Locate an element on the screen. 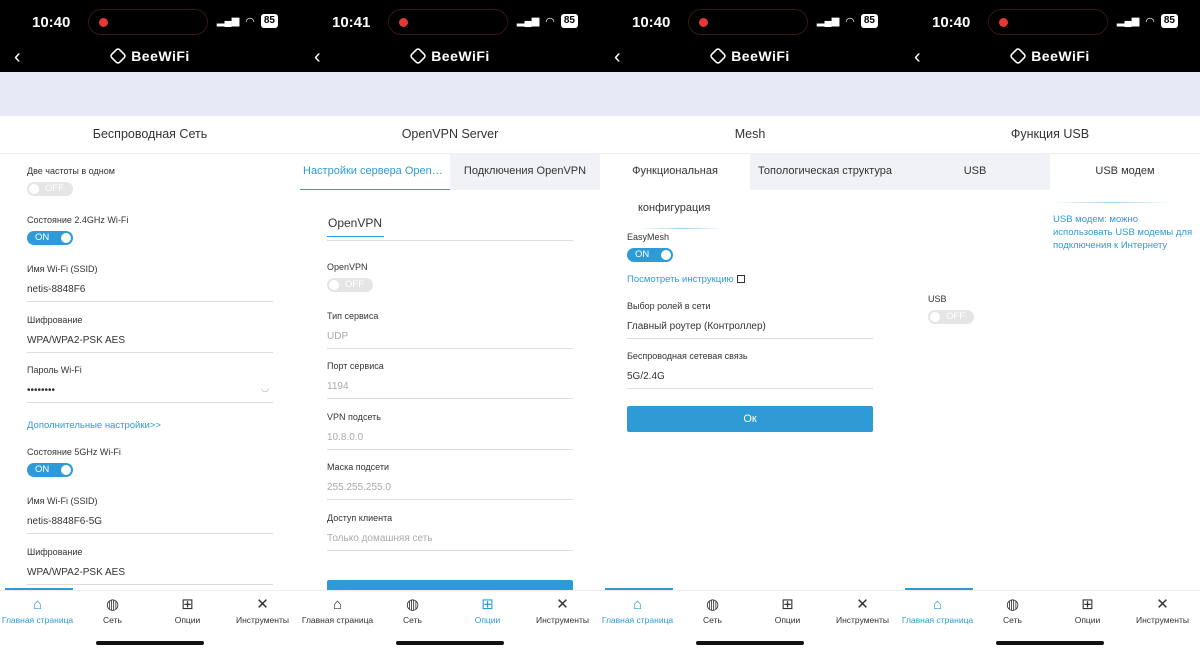 This screenshot has height=651, width=1200. client-access-field: Доступ клиента Только домашняя сеть is located at coordinates (450, 532).